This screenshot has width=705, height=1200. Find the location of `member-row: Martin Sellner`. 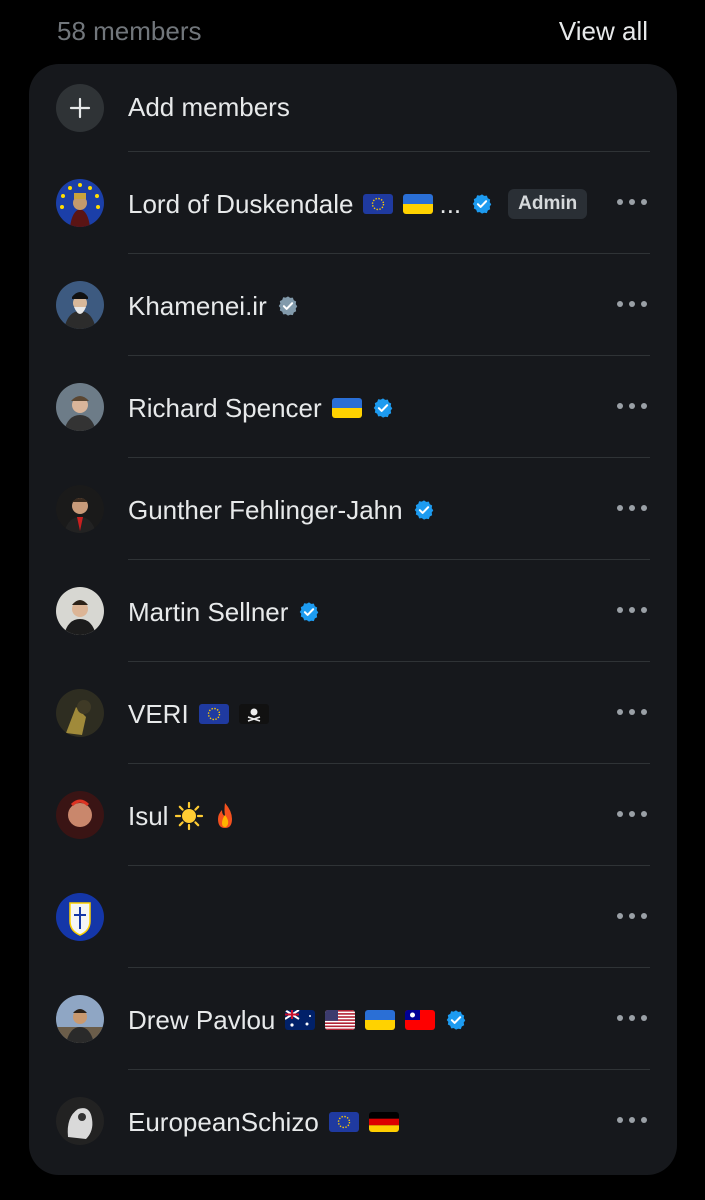

member-row: Martin Sellner is located at coordinates (353, 611).